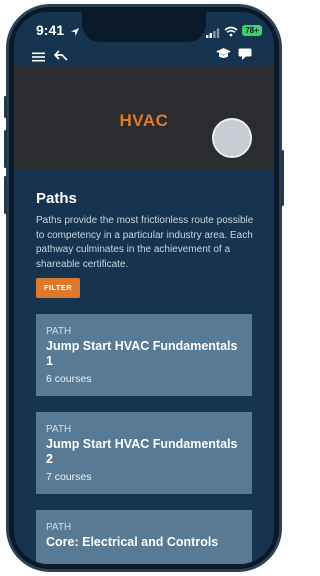 This screenshot has width=320, height=576. What do you see at coordinates (144, 118) in the screenshot?
I see `hero-banner: HVAC` at bounding box center [144, 118].